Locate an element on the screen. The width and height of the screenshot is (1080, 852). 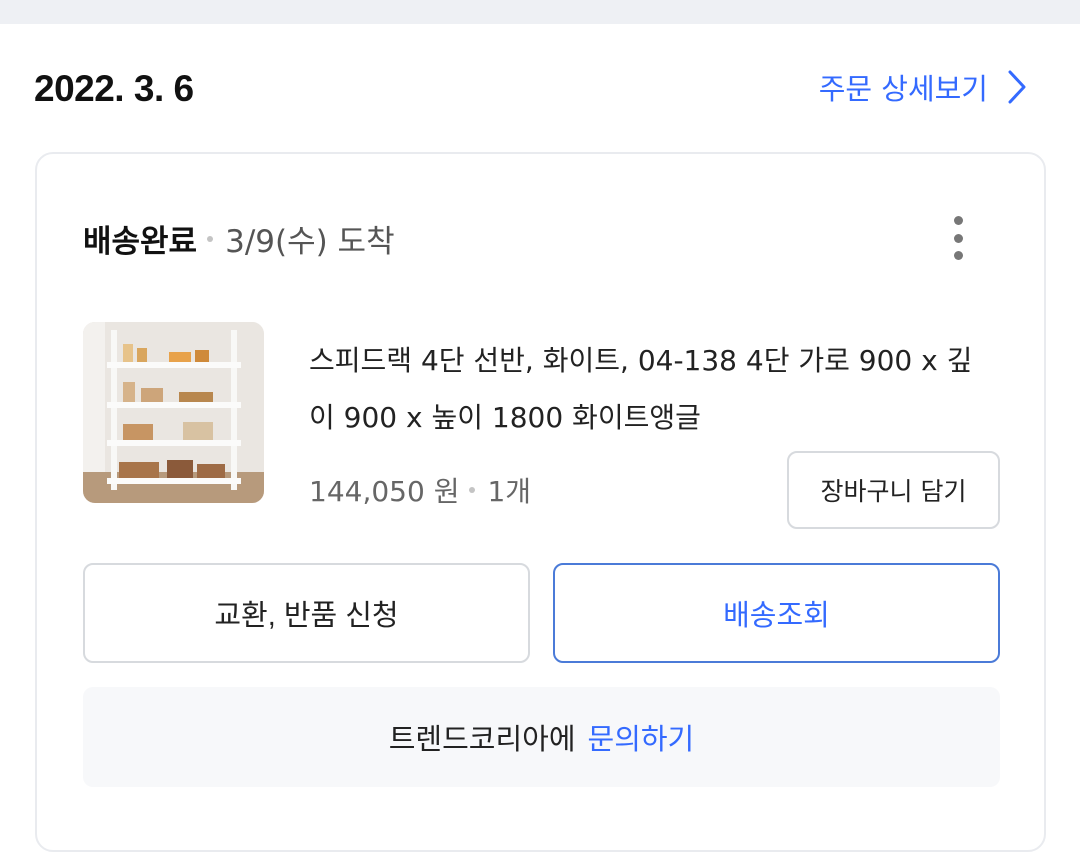
order-date: 2022. 3. 6 is located at coordinates (114, 88).